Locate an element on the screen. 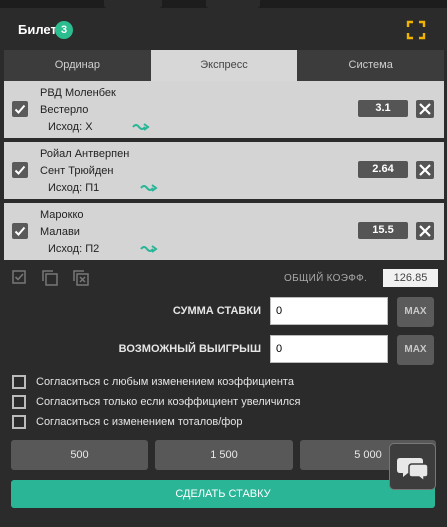 Image resolution: width=447 pixels, height=527 pixels. quick-amount-button: 1 500 is located at coordinates (224, 455).